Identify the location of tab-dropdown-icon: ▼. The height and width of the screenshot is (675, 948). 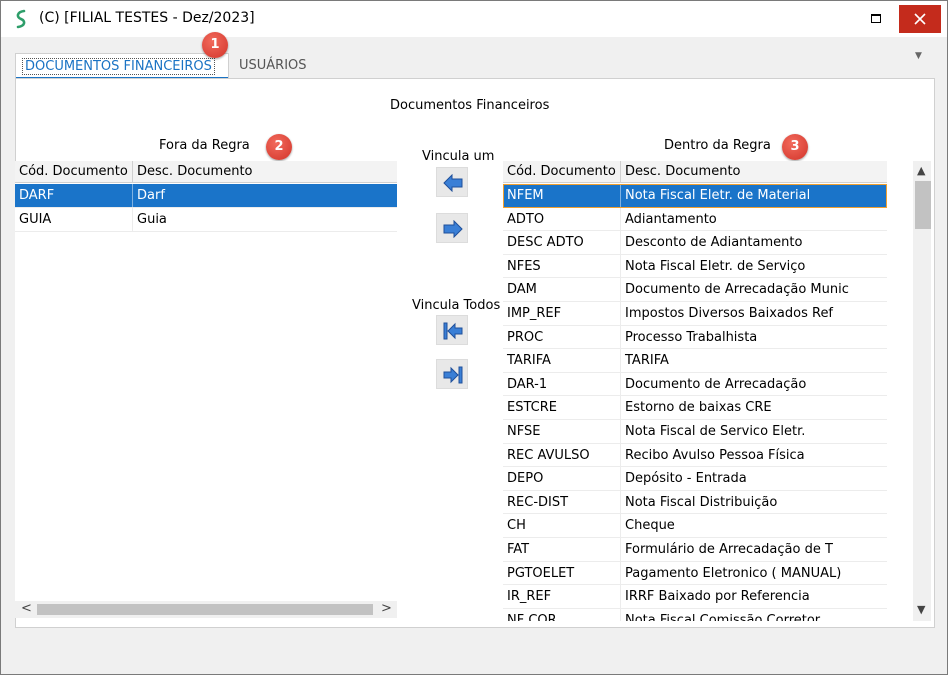
(918, 56).